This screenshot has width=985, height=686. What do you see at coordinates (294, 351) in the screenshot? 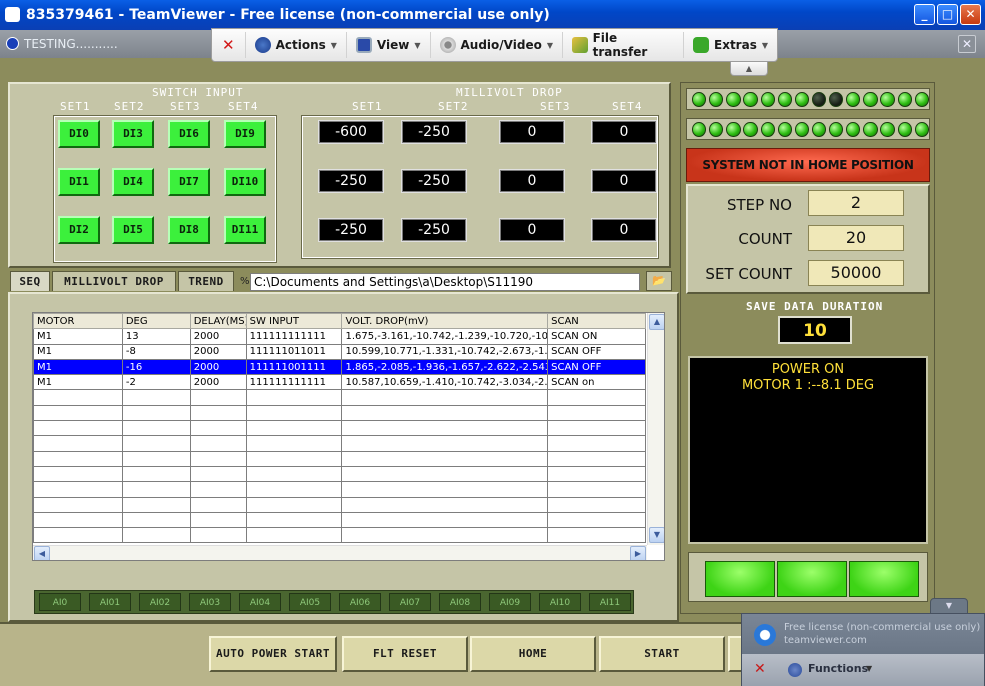
I see `table-cell: 111111011011` at bounding box center [294, 351].